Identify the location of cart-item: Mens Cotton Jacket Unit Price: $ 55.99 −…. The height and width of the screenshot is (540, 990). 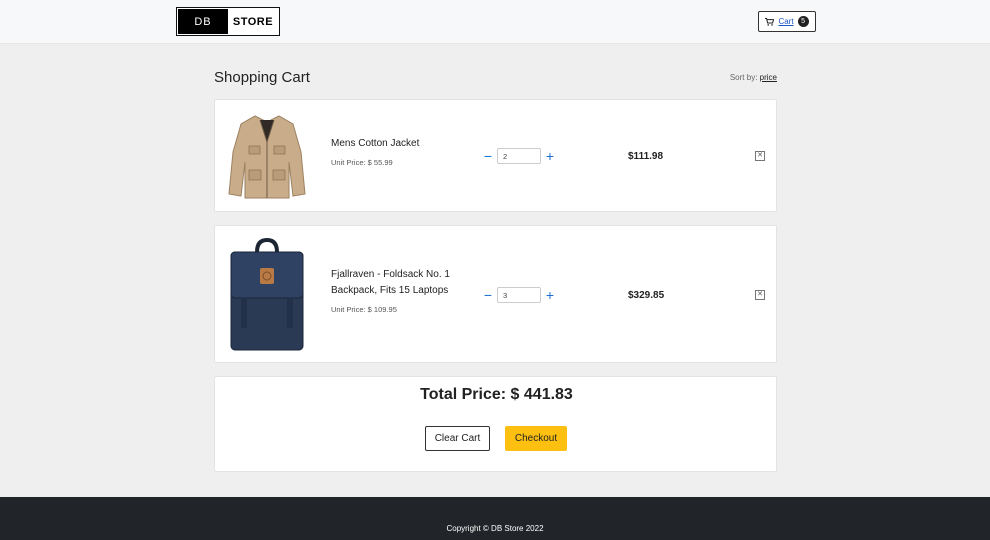
(495, 155).